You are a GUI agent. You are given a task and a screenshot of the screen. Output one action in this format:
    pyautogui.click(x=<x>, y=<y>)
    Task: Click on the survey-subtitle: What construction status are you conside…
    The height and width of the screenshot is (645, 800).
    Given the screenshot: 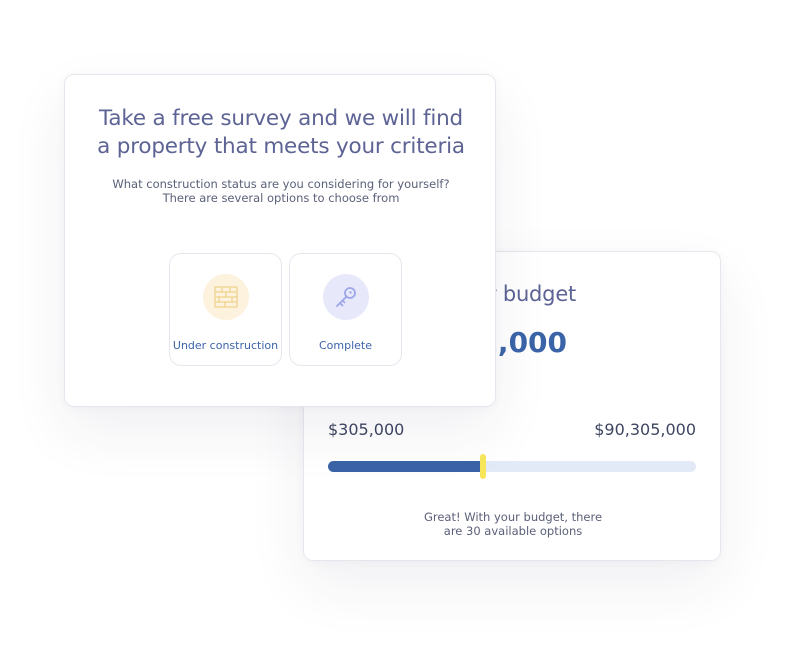 What is the action you would take?
    pyautogui.click(x=280, y=191)
    